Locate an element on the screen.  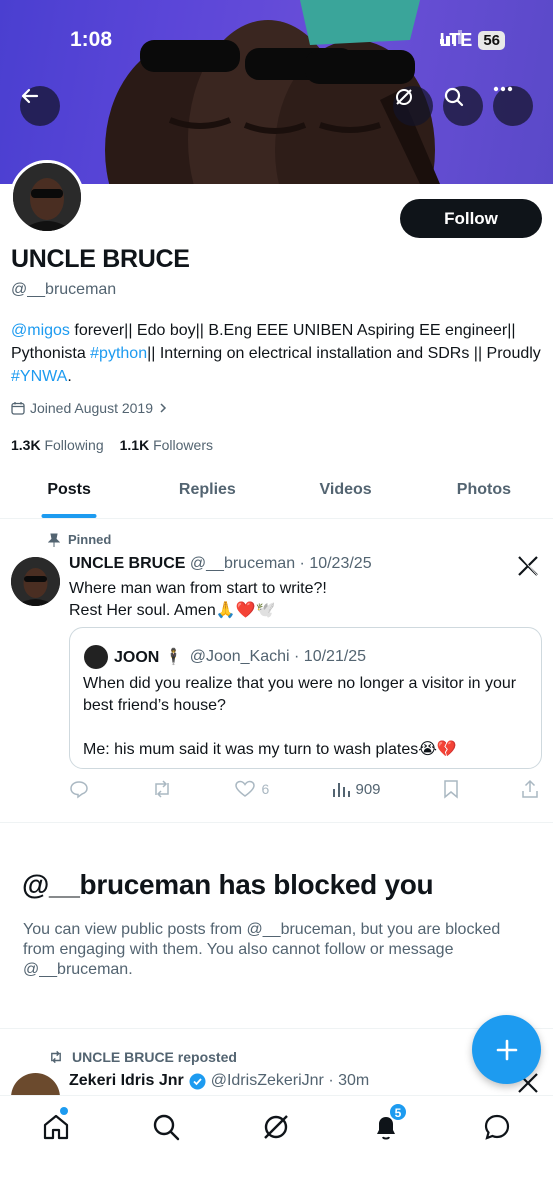
bio-text: . is located at coordinates (69, 376).